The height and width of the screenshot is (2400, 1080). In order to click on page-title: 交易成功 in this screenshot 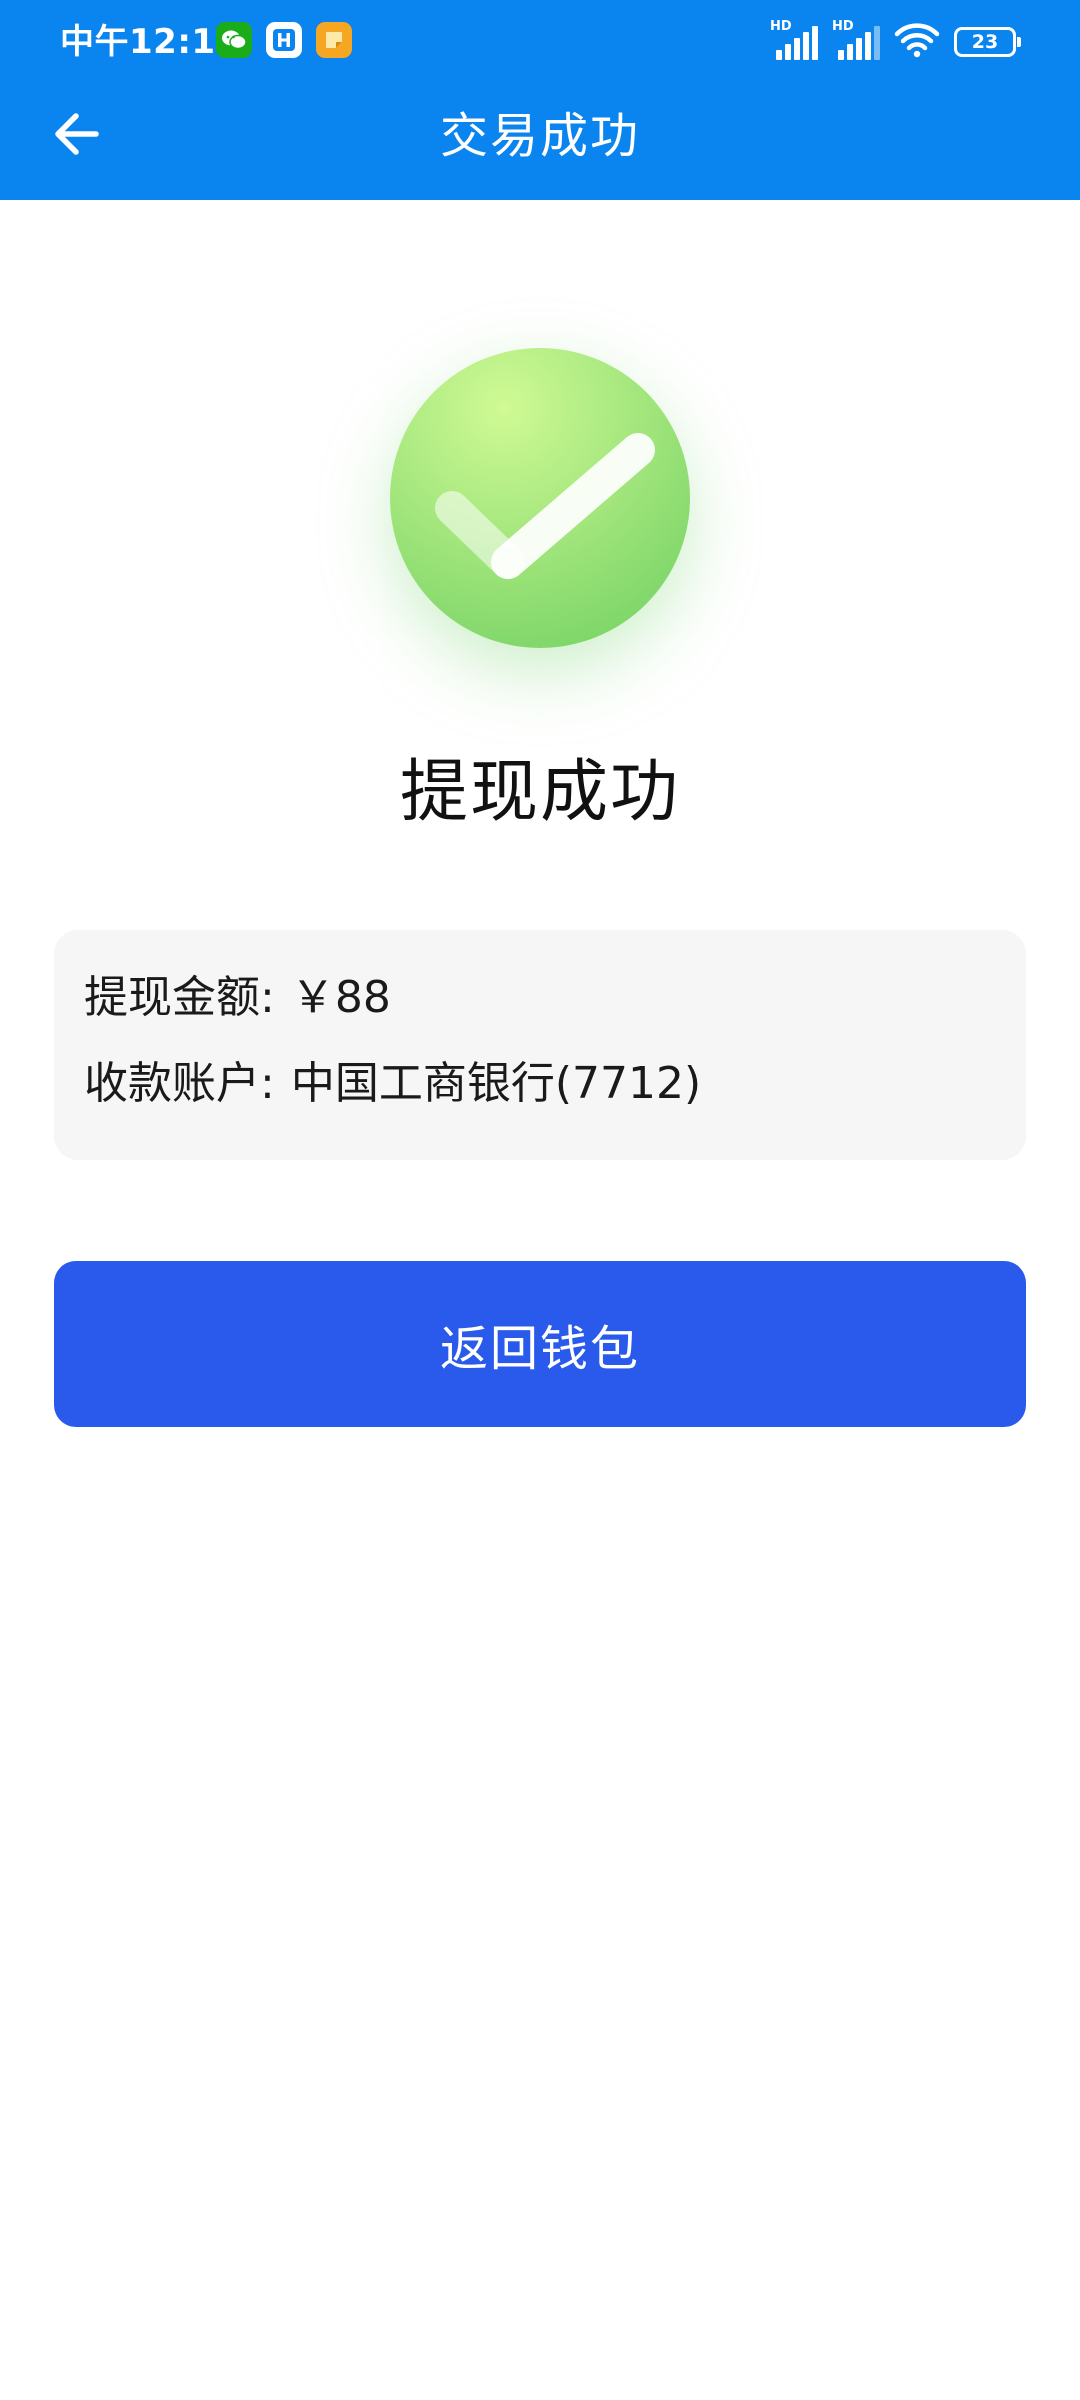, I will do `click(539, 136)`.